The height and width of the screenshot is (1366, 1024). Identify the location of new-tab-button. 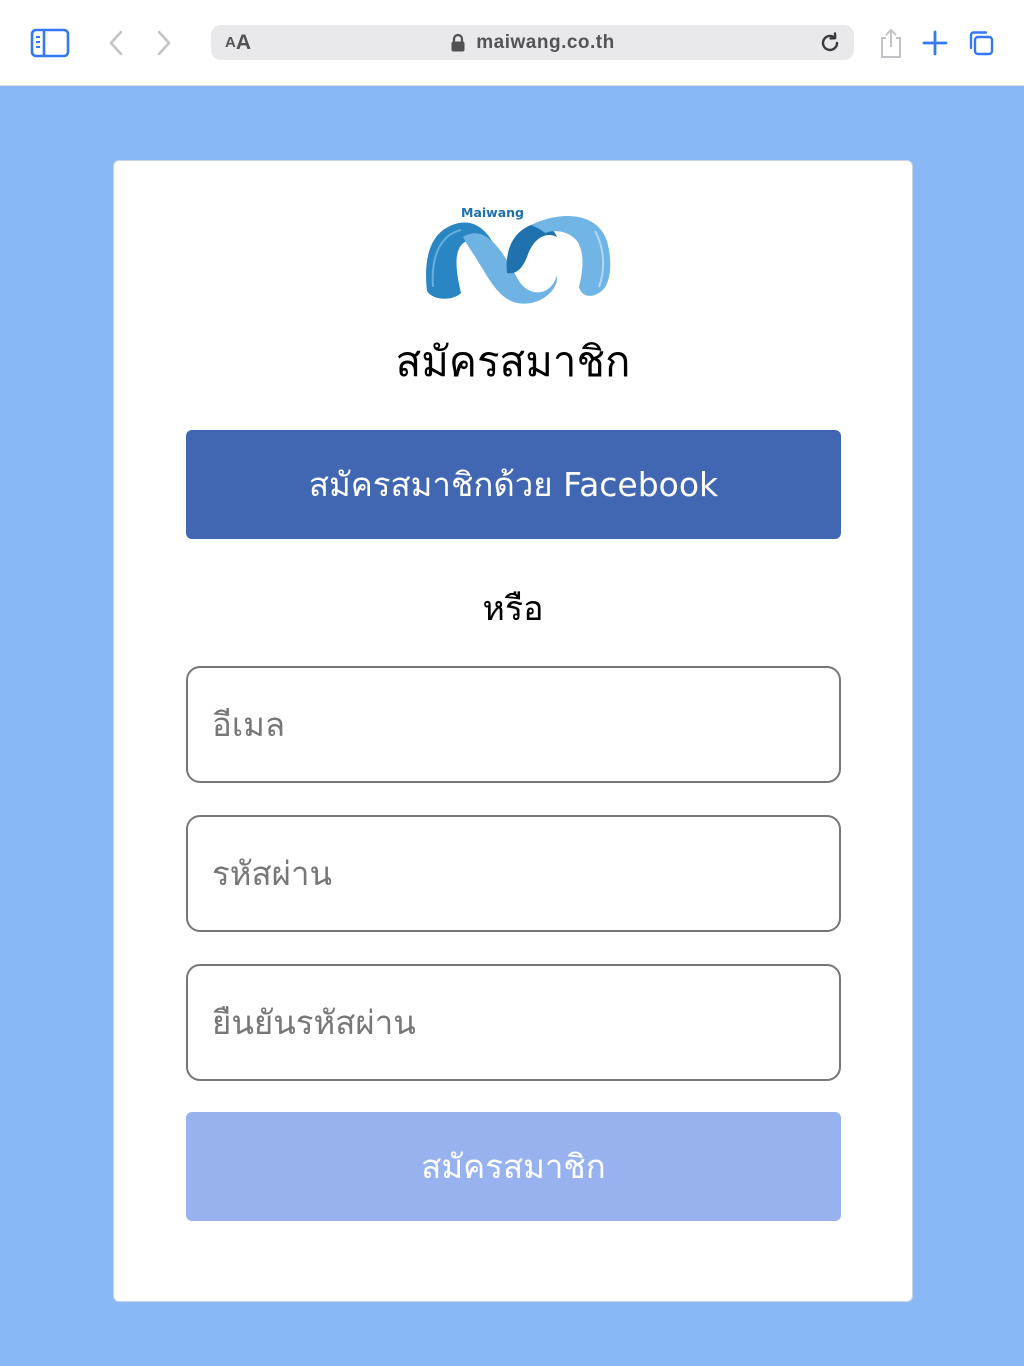
(935, 43).